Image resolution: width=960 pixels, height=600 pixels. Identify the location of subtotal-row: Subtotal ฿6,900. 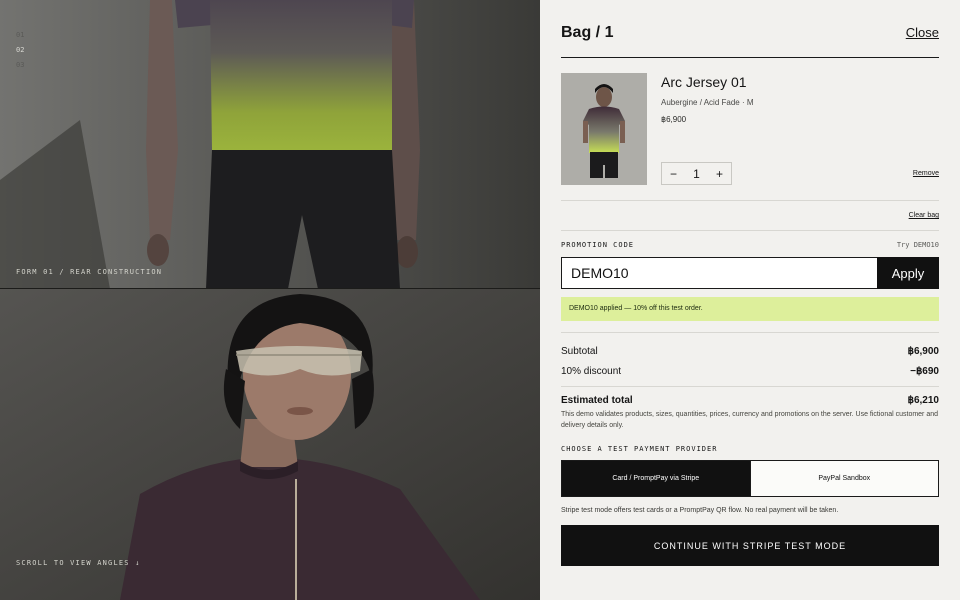
(750, 351).